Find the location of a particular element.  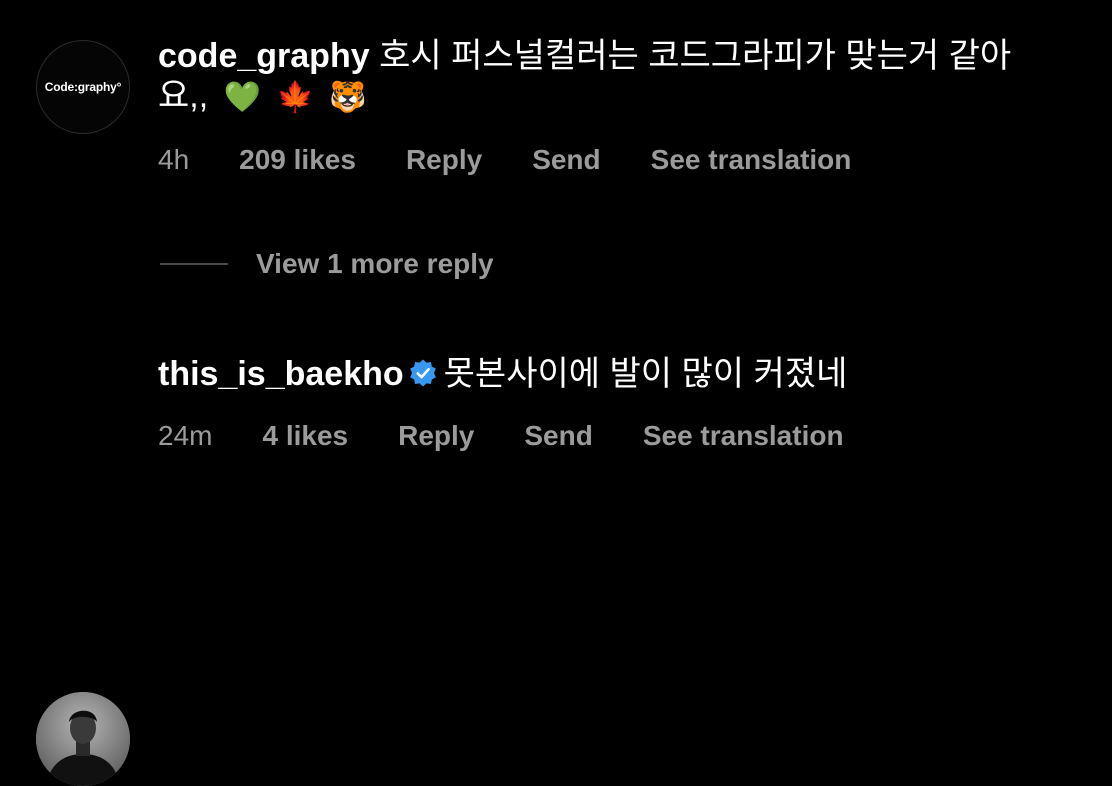

avatar: Code:graphy° is located at coordinates (83, 87).